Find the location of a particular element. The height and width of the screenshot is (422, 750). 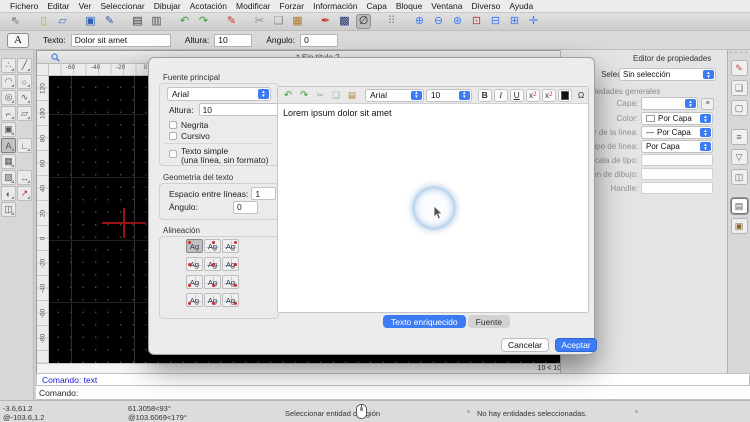

redo-icon: ↷ is located at coordinates (203, 21).